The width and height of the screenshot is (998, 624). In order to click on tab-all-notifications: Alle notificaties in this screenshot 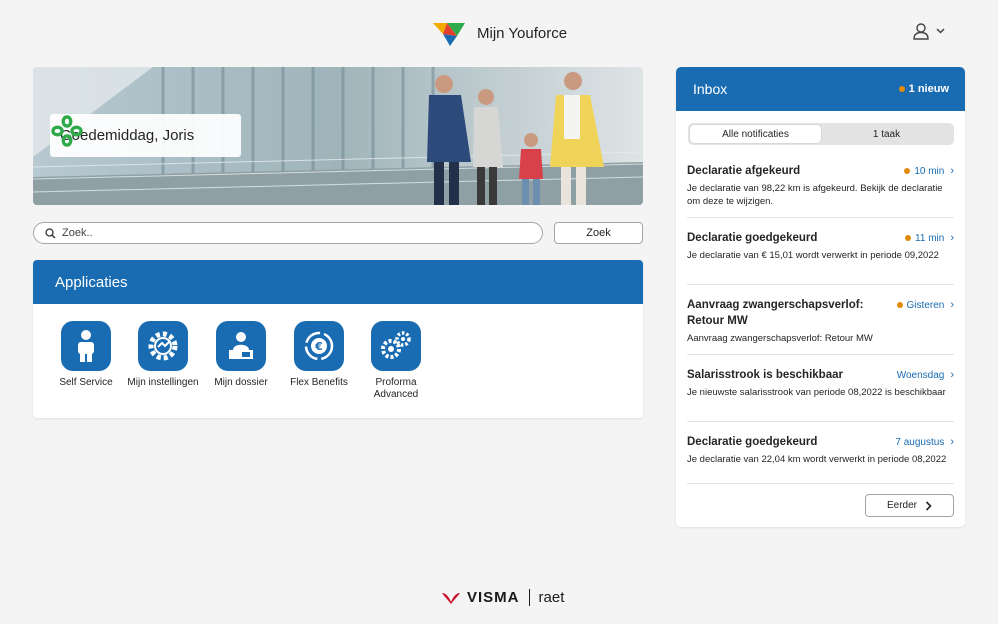, I will do `click(755, 134)`.